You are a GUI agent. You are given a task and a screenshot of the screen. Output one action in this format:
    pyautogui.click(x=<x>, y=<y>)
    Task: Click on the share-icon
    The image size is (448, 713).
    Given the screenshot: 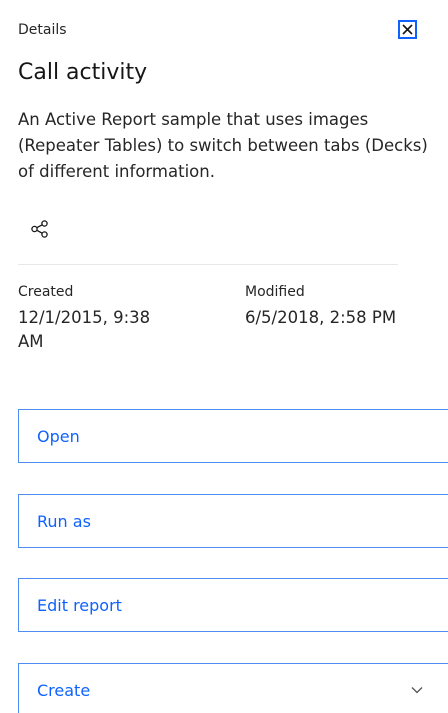 What is the action you would take?
    pyautogui.click(x=40, y=229)
    